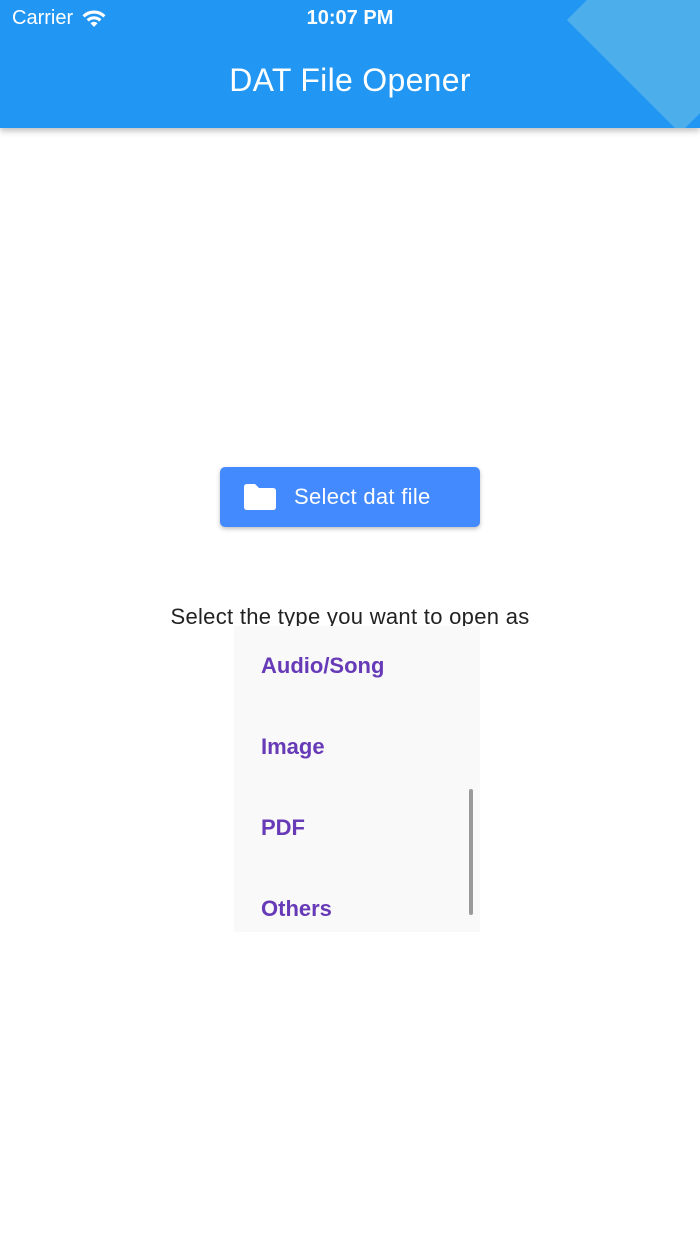 The image size is (700, 1244). Describe the element at coordinates (293, 747) in the screenshot. I see `dropdown-item-image: Image` at that location.